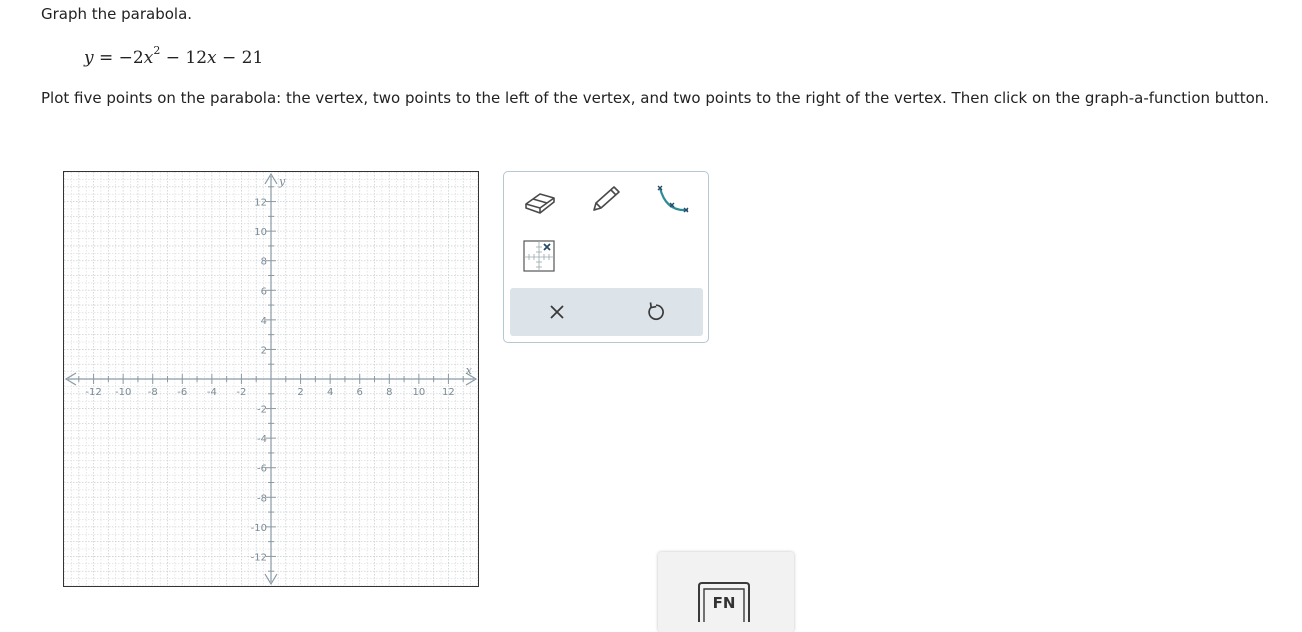  I want to click on x-tick-label: 10, so click(418, 392).